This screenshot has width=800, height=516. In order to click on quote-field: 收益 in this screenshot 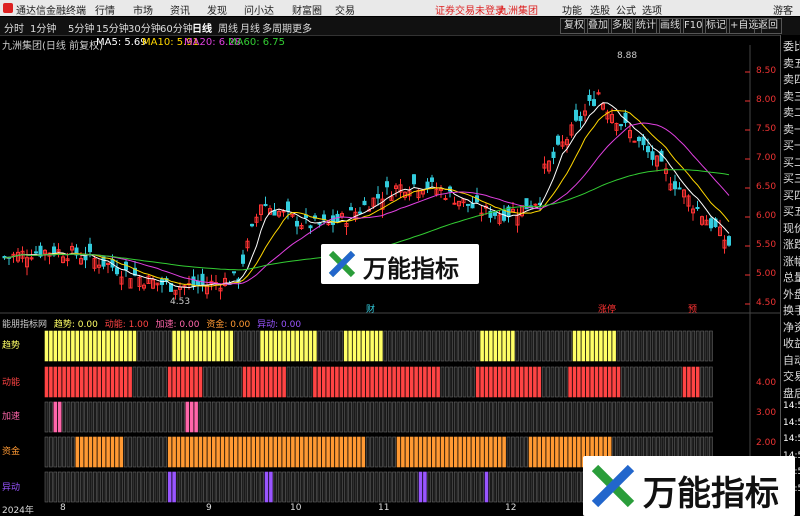, I will do `click(791, 343)`.